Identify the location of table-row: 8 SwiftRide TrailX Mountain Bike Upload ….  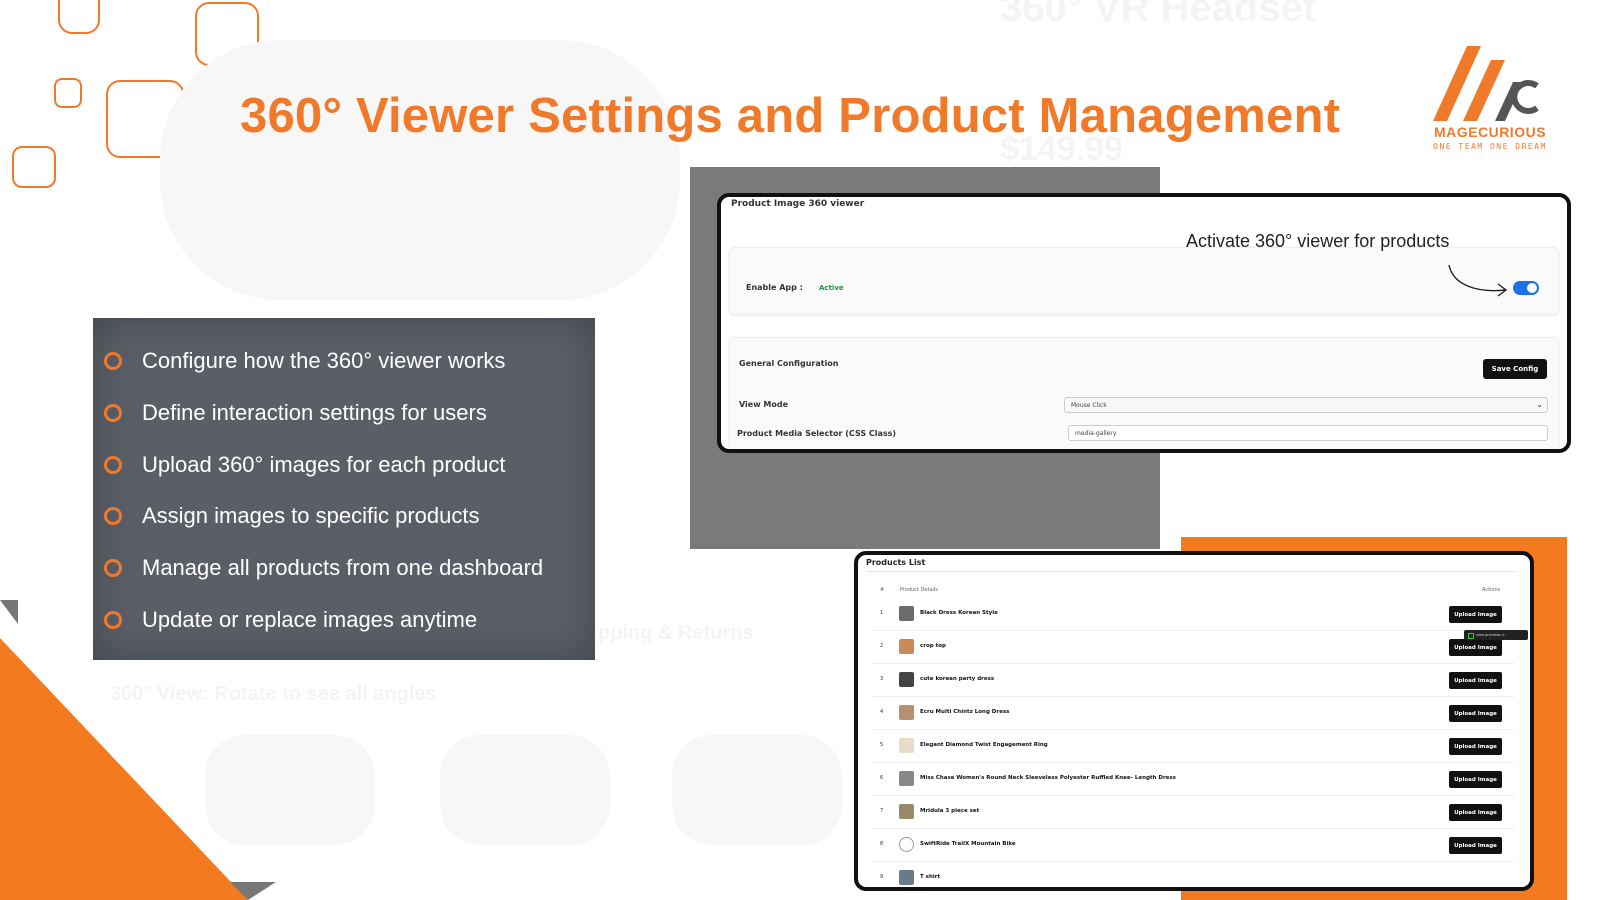
(1193, 845).